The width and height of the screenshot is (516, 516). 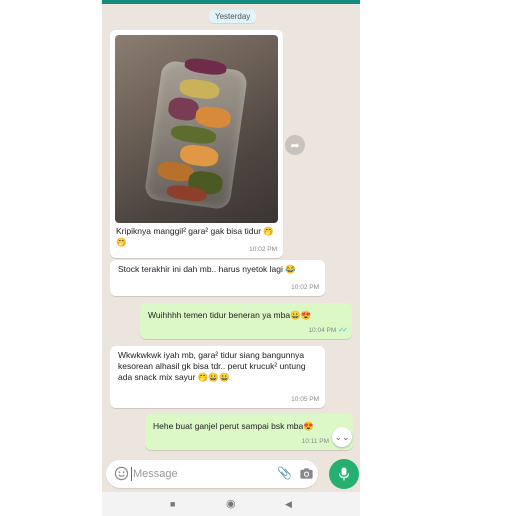 I want to click on nav-home-icon: ◉, so click(x=231, y=503).